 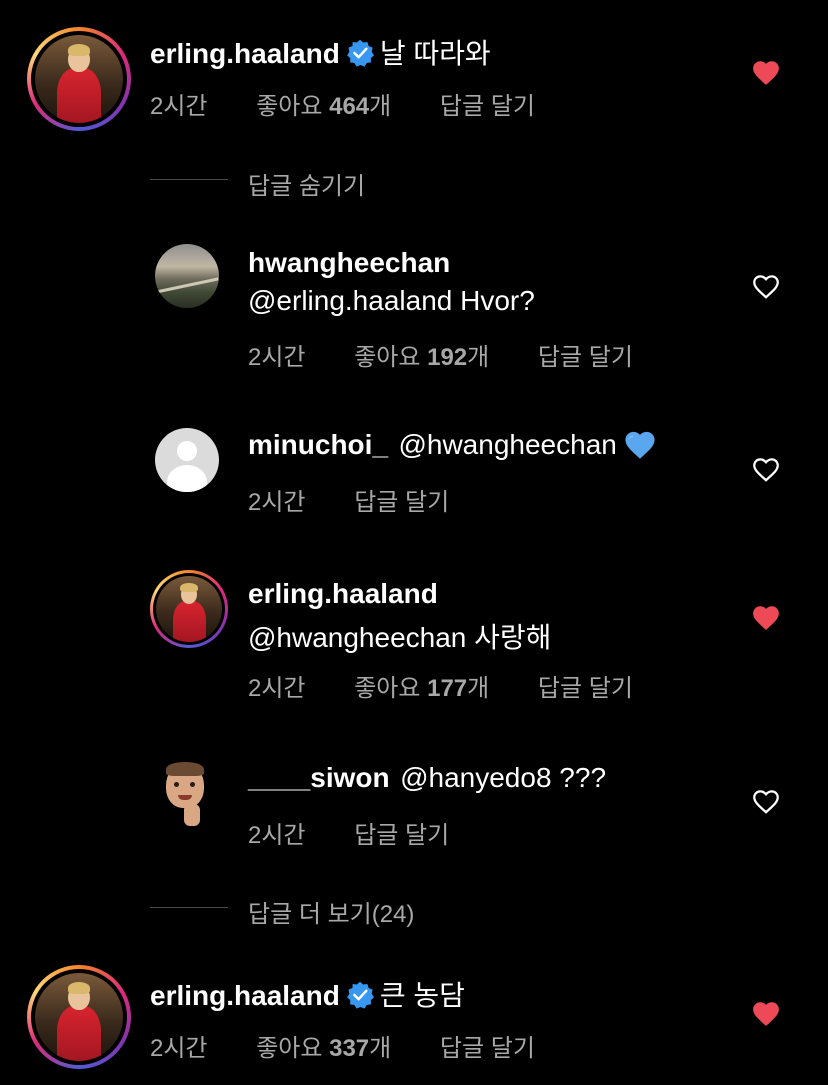 What do you see at coordinates (640, 445) in the screenshot?
I see `blue-heart-icon` at bounding box center [640, 445].